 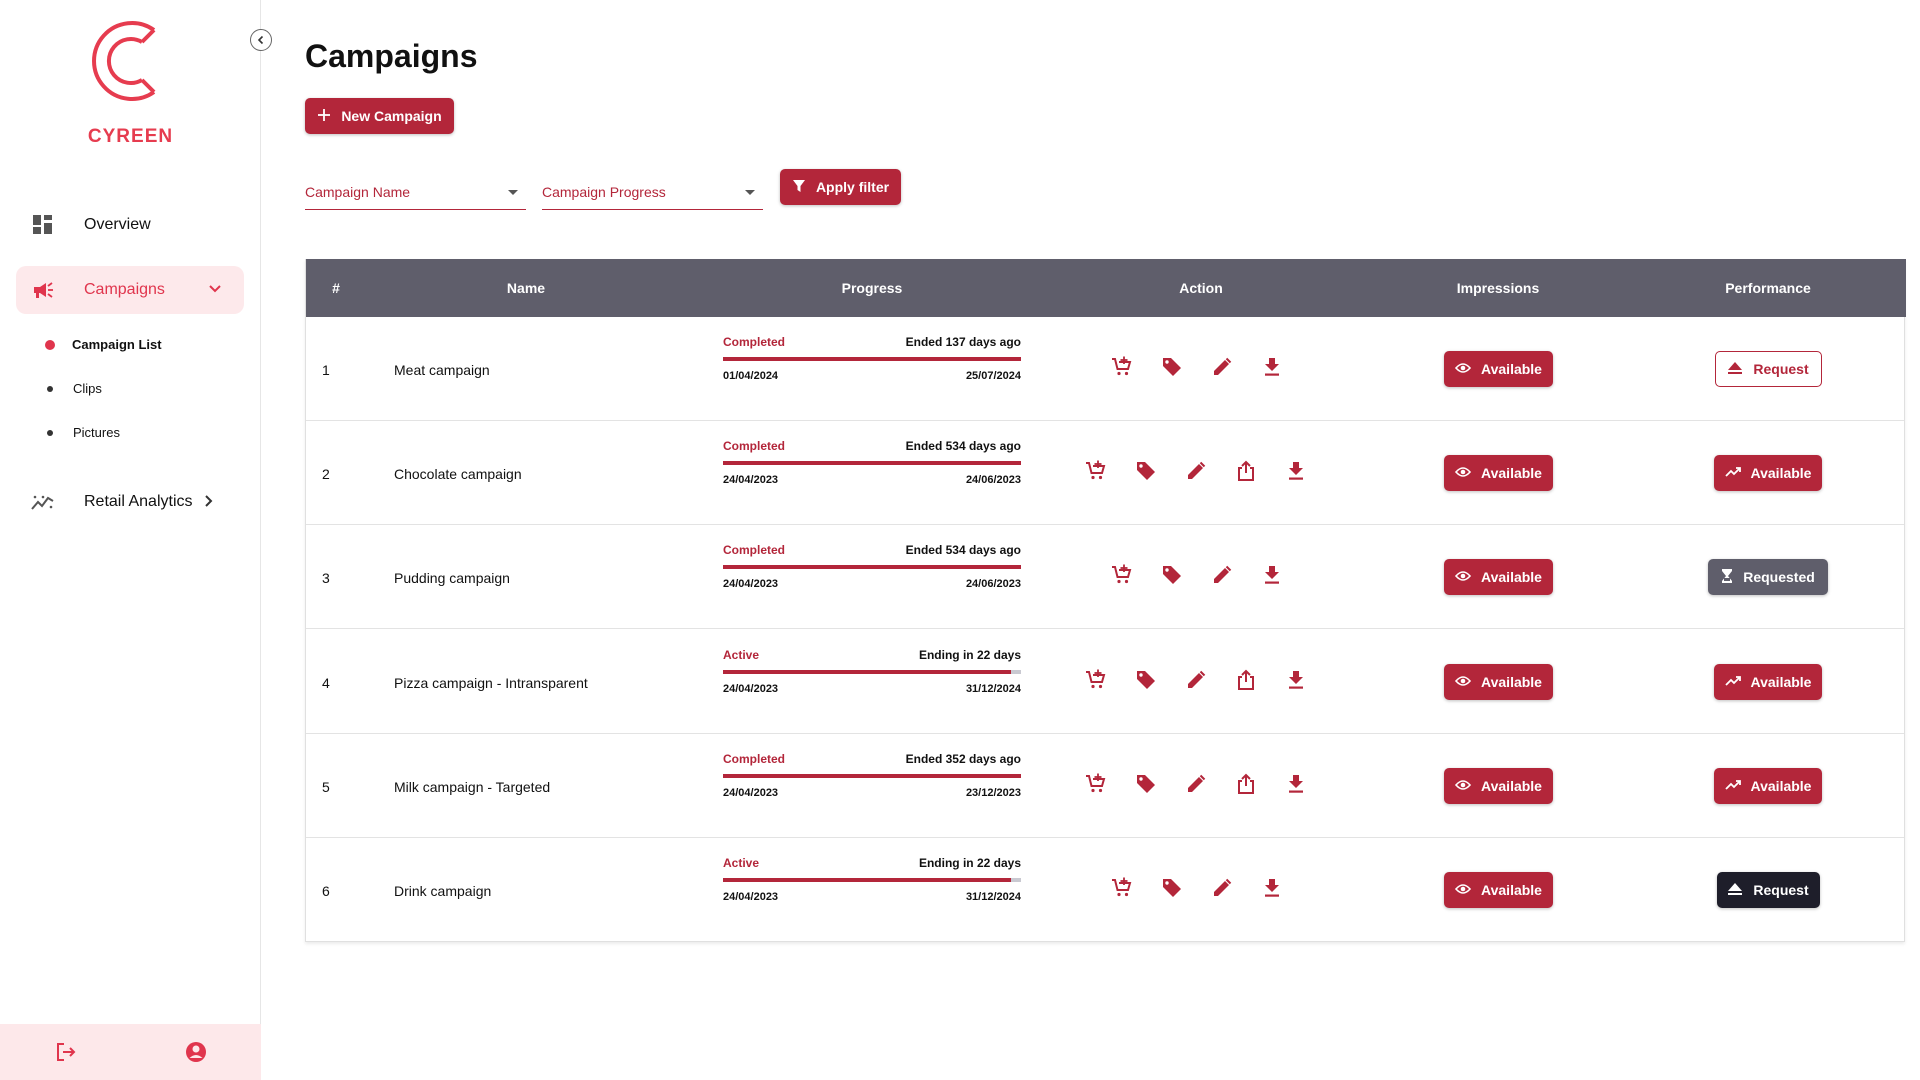 What do you see at coordinates (196, 1054) in the screenshot?
I see `account-icon` at bounding box center [196, 1054].